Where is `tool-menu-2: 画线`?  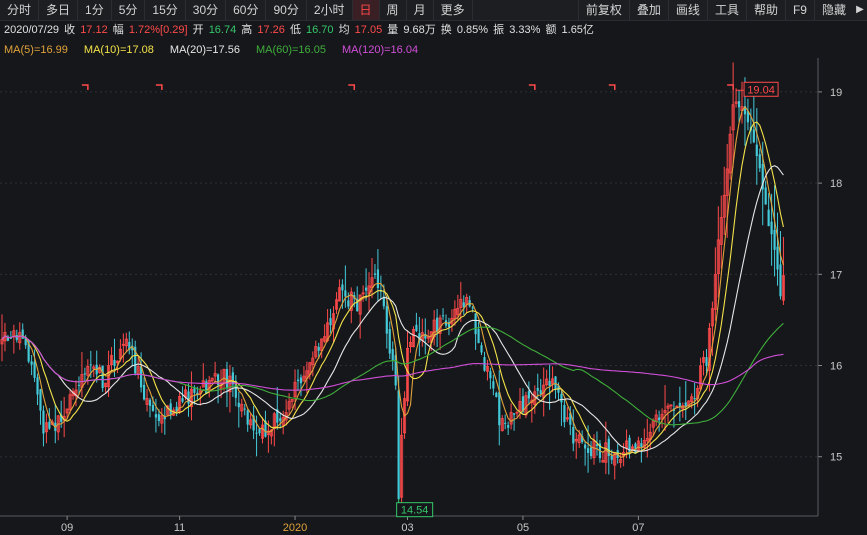
tool-menu-2: 画线 is located at coordinates (687, 10).